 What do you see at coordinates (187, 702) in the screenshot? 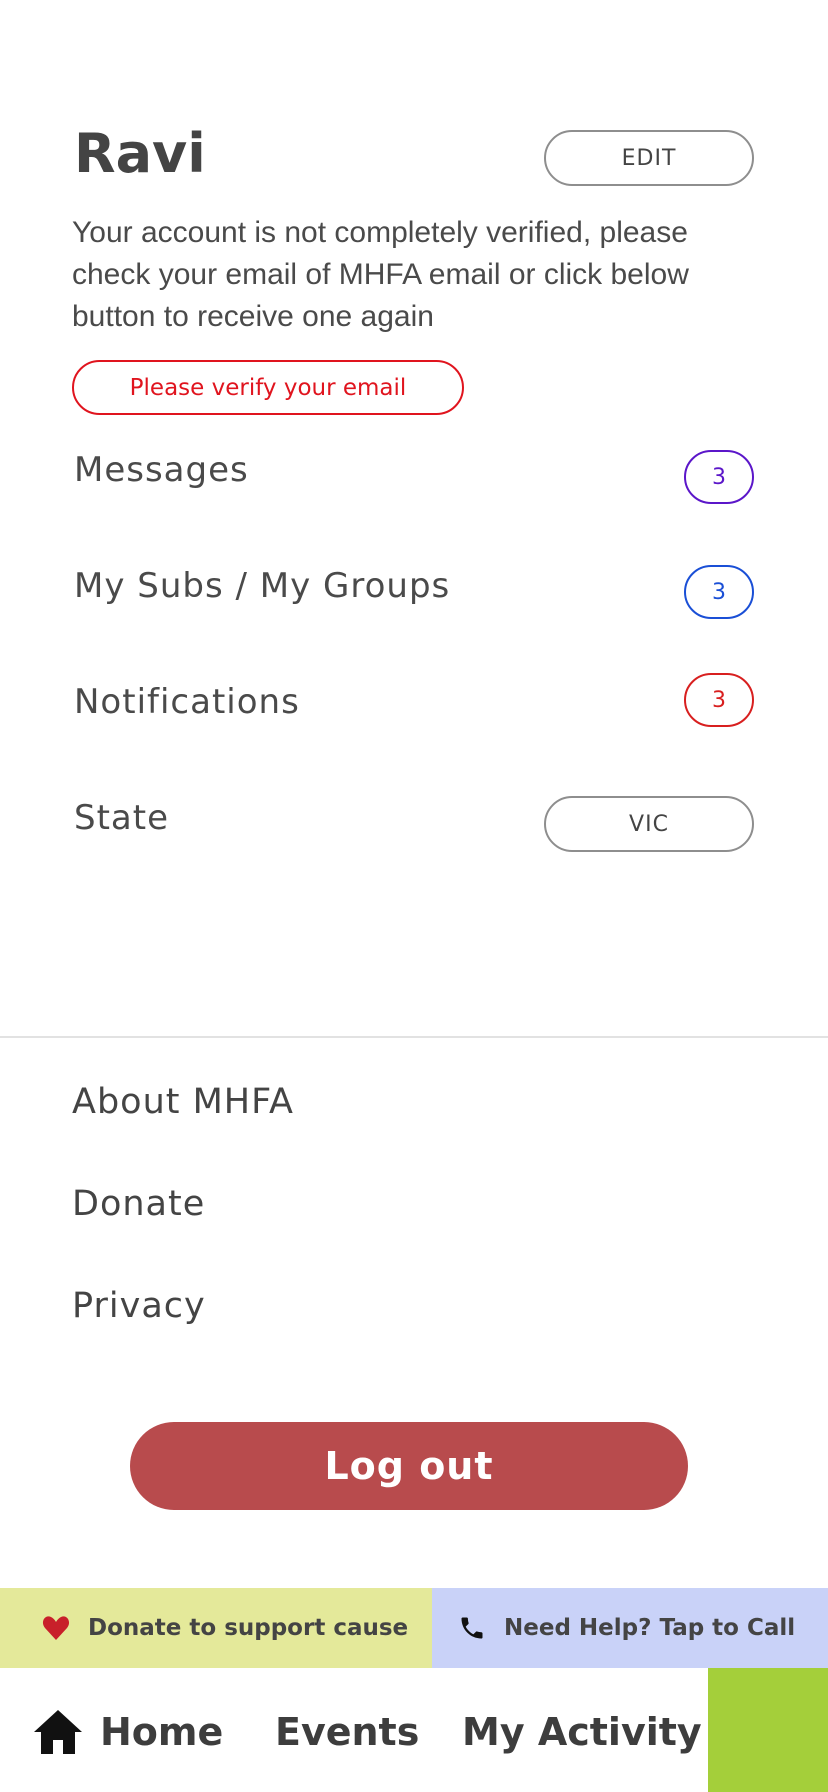
I see `notifications-row-label: Notifications` at bounding box center [187, 702].